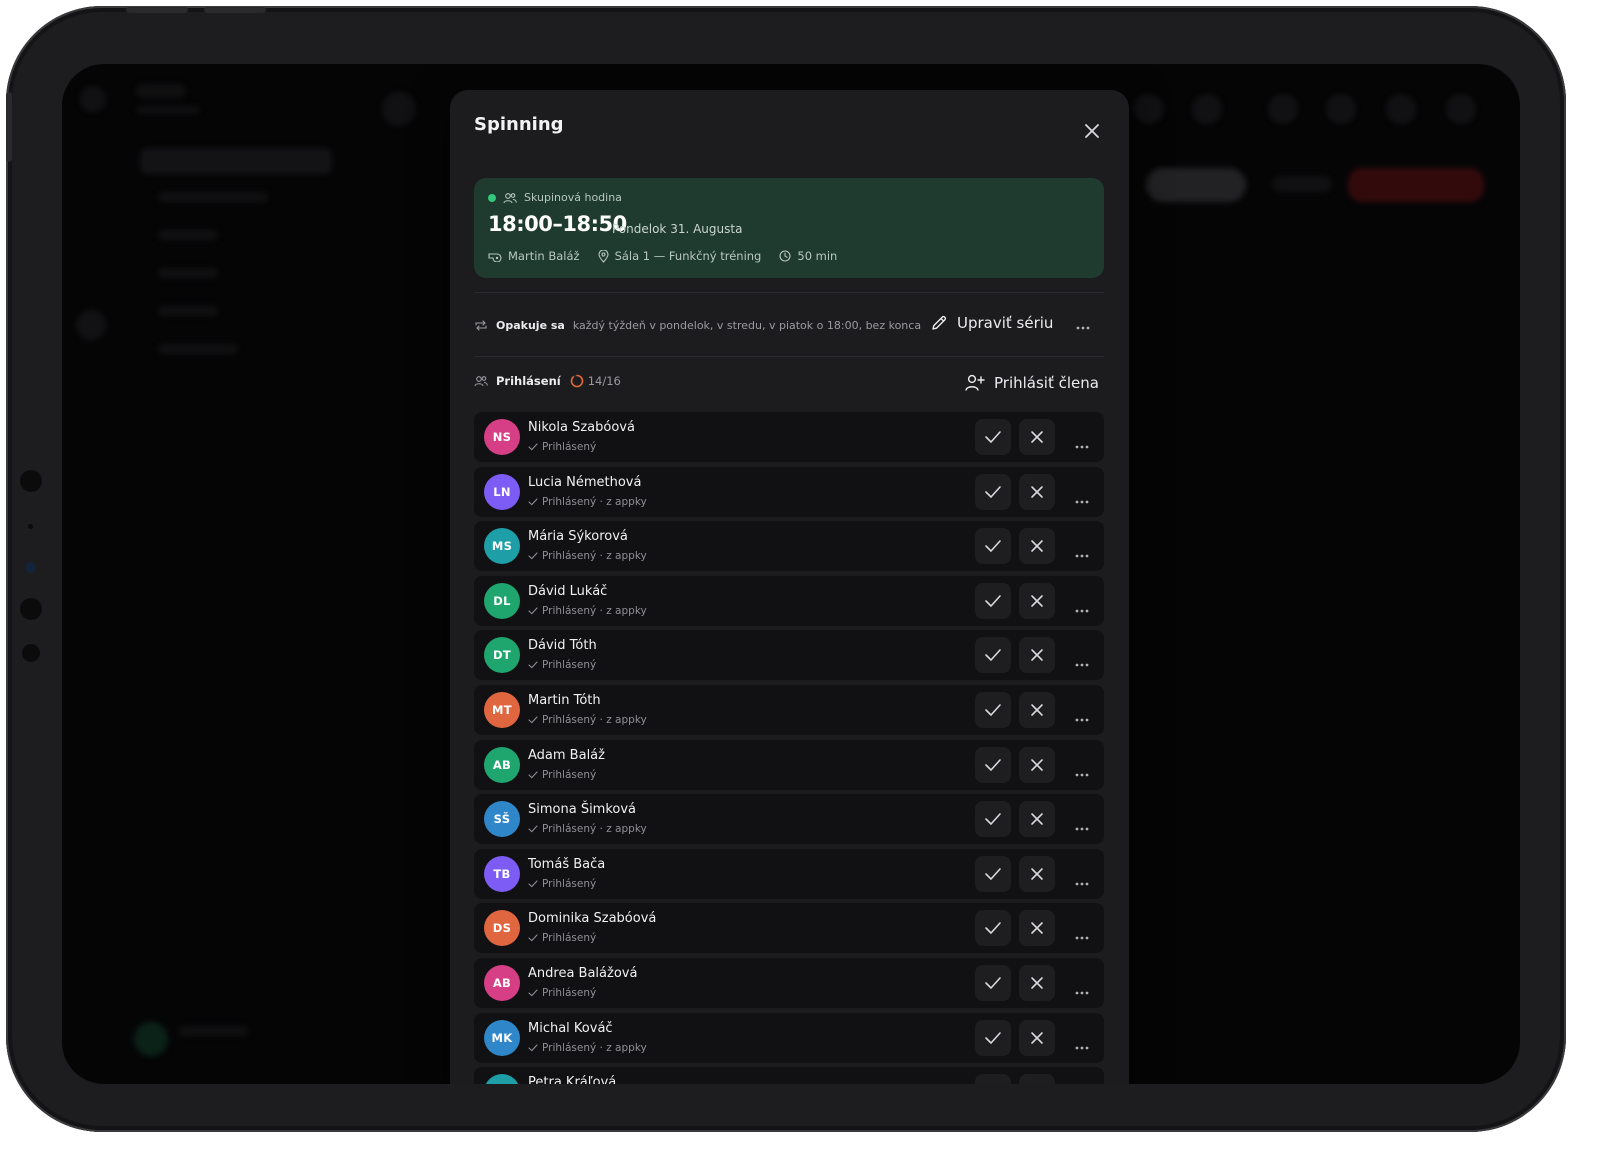 The image size is (1600, 1156). I want to click on list-item: NS Nikola Szabóová Prihlásený, so click(789, 437).